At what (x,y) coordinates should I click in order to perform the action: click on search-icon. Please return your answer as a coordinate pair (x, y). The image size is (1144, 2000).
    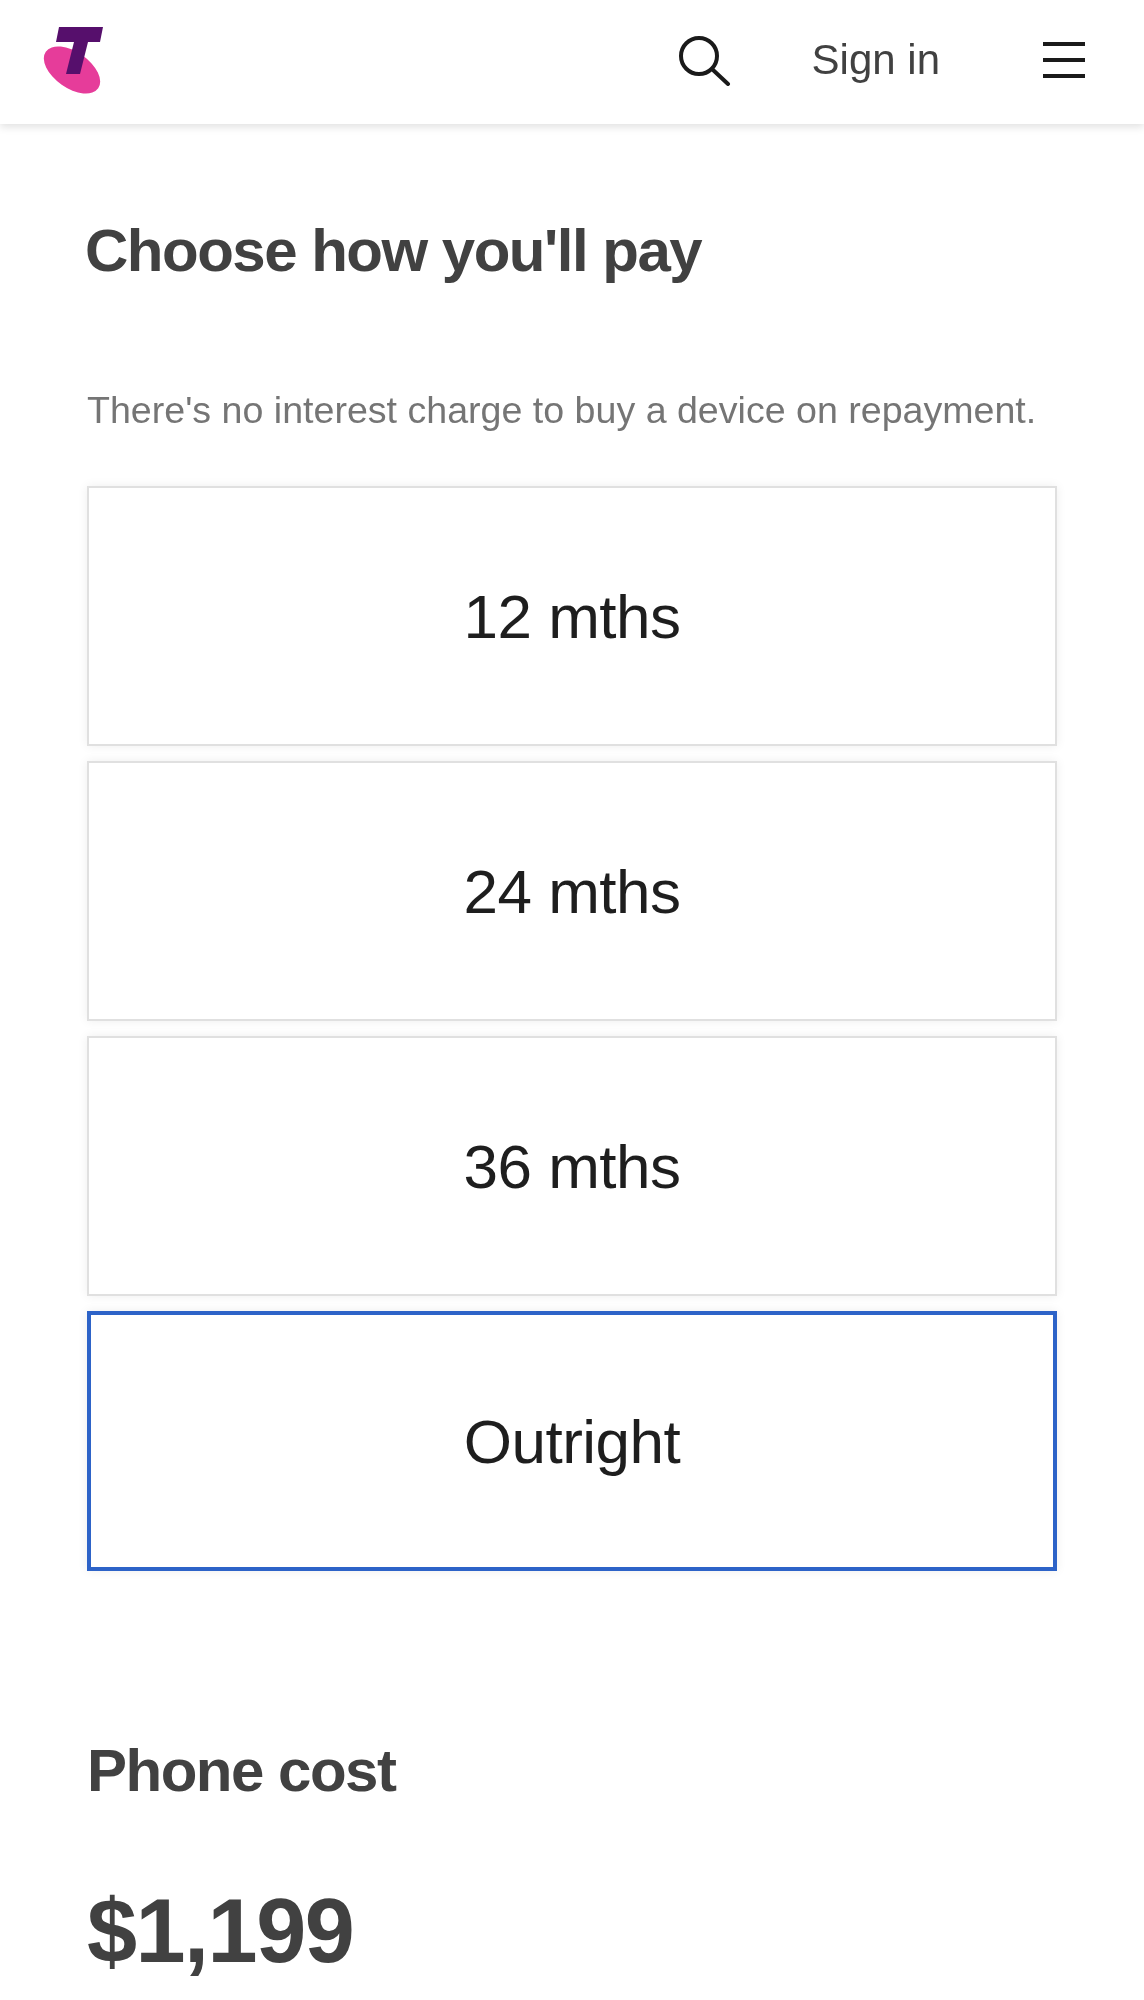
    Looking at the image, I should click on (703, 60).